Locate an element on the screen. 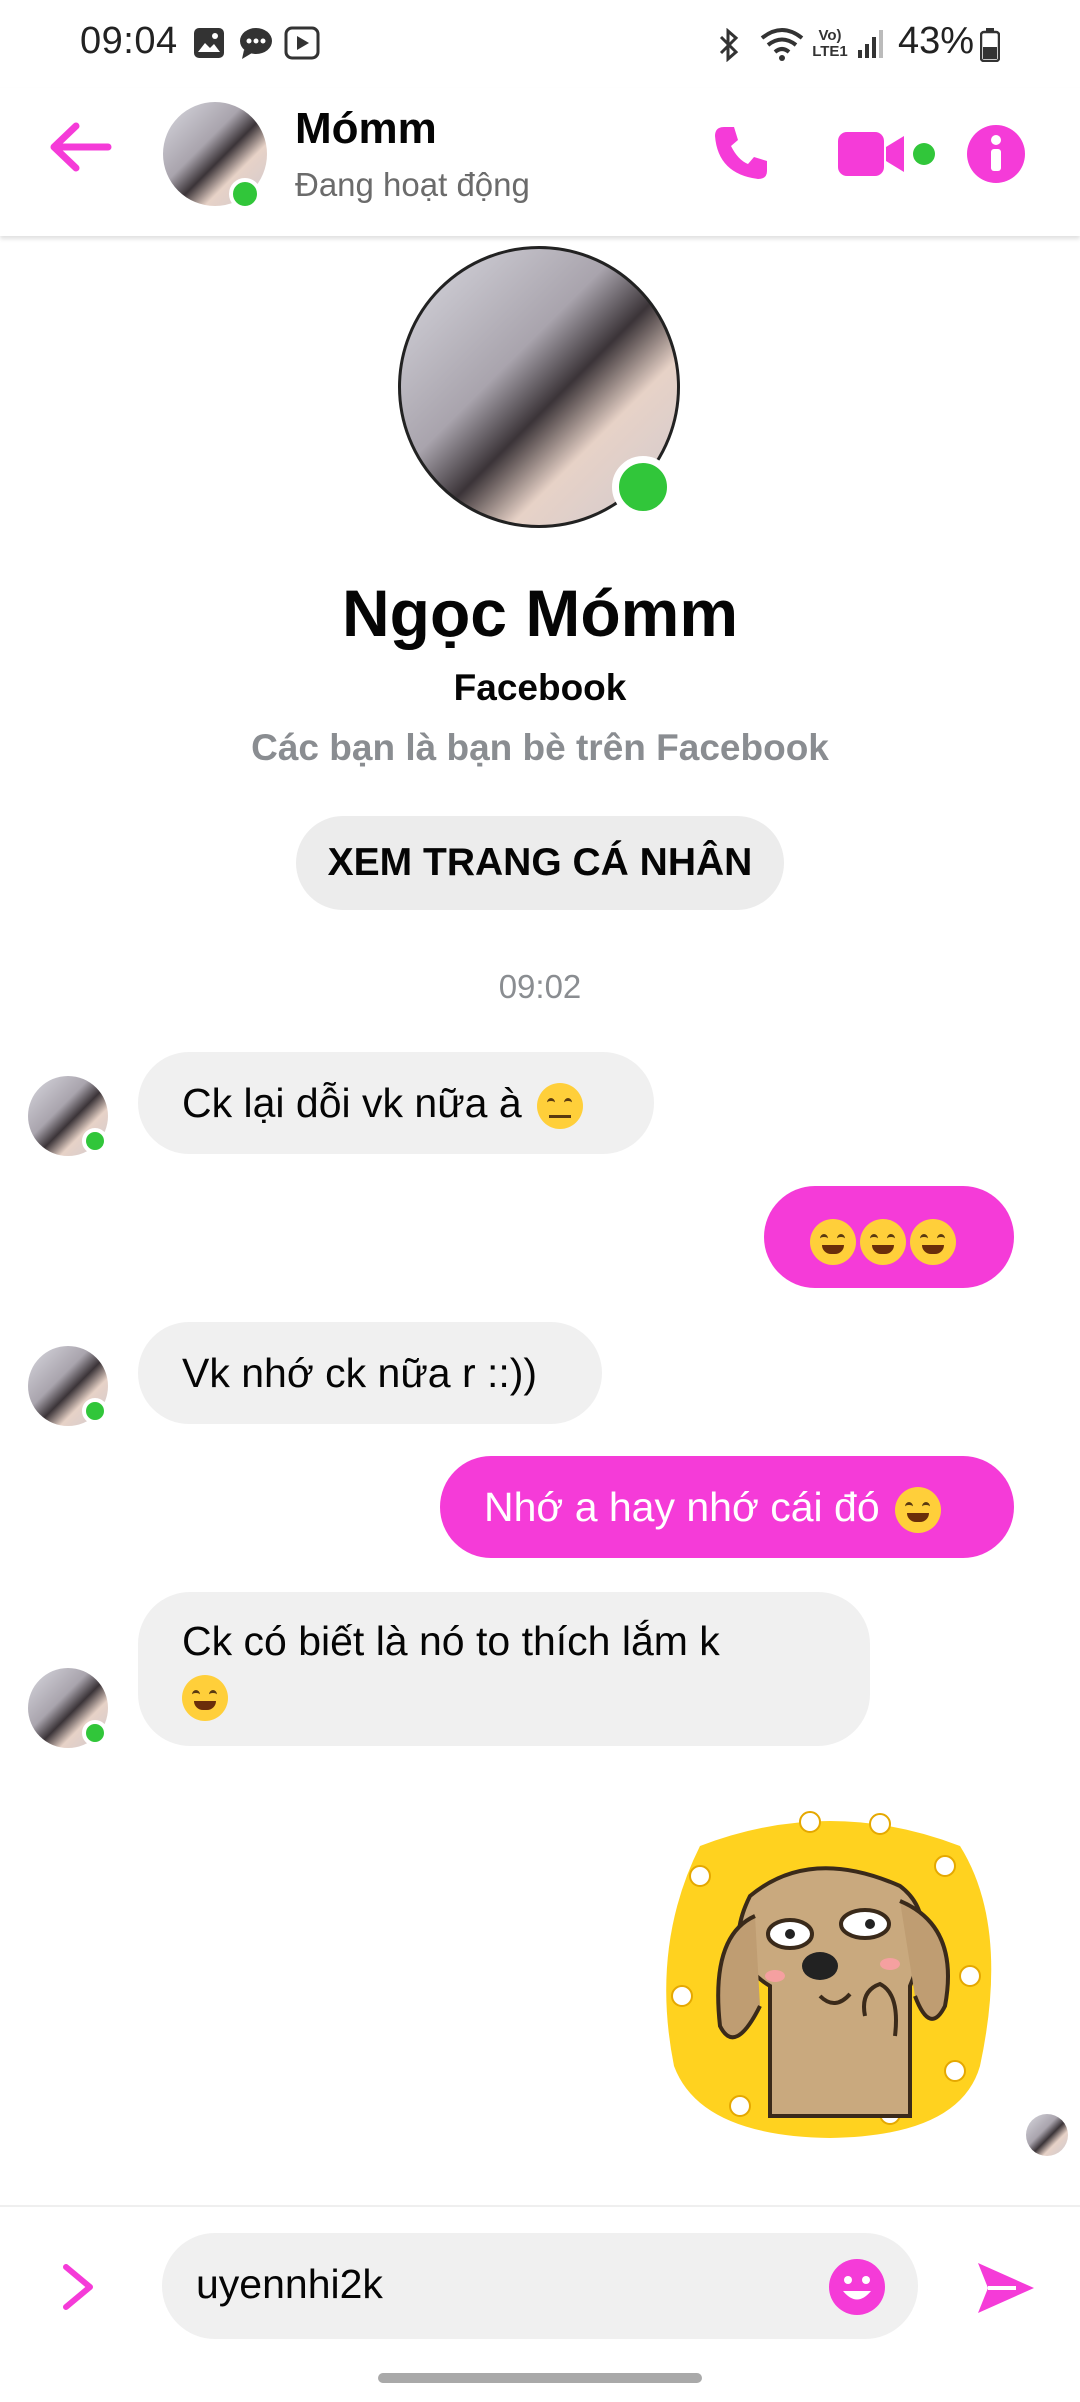  message-bubble-outgoing is located at coordinates (889, 1237).